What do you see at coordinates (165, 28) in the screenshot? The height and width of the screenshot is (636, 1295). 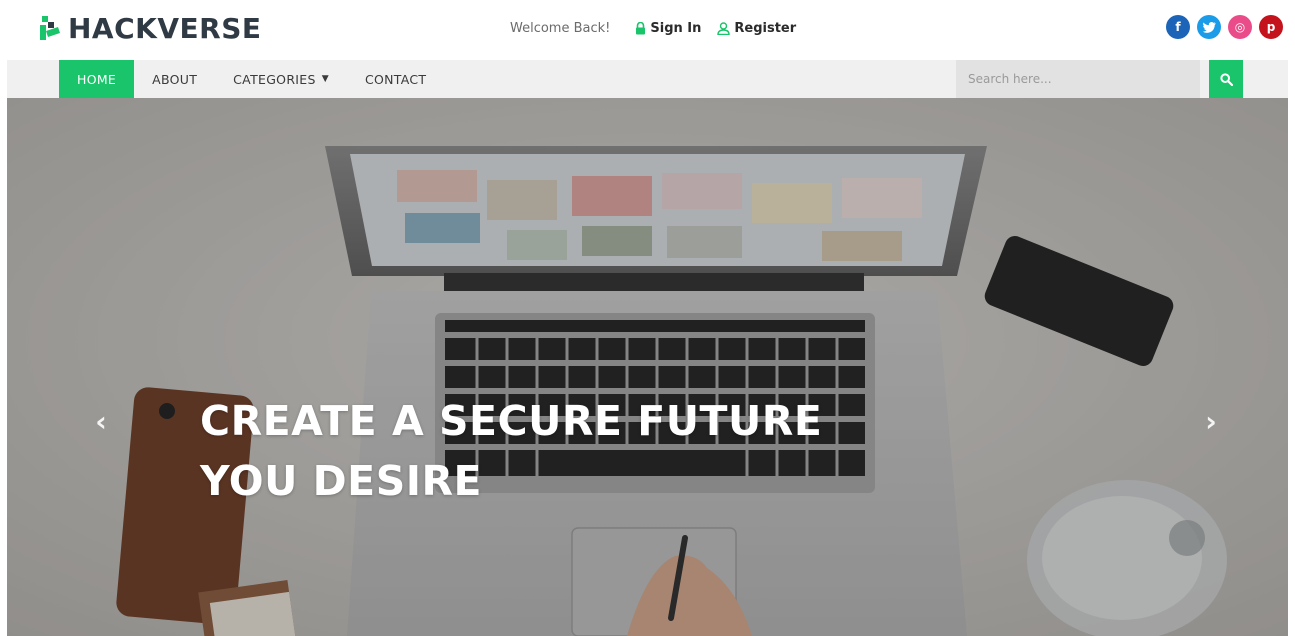 I see `brand-name: HACKVERSE` at bounding box center [165, 28].